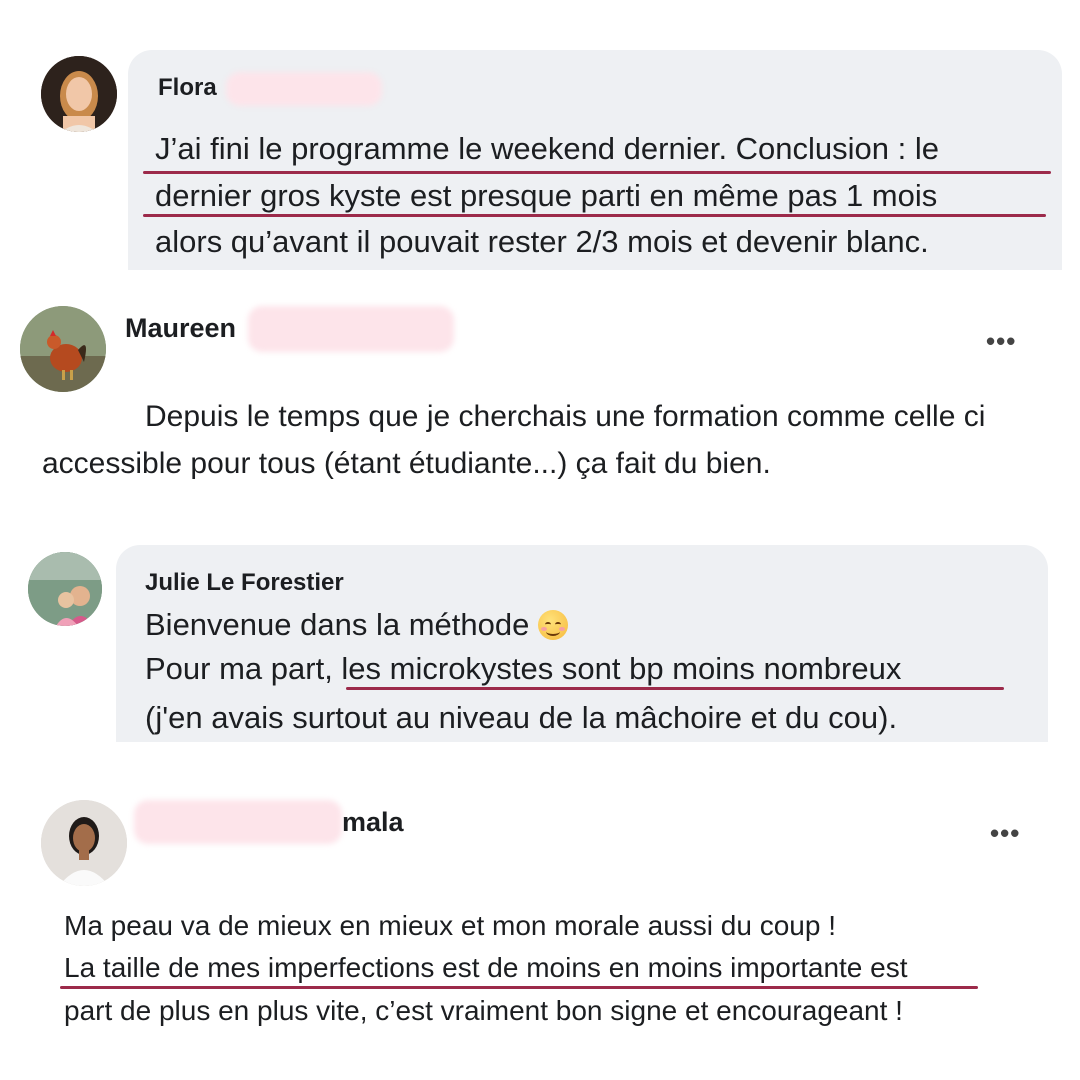  What do you see at coordinates (79, 94) in the screenshot?
I see `avatar-flora` at bounding box center [79, 94].